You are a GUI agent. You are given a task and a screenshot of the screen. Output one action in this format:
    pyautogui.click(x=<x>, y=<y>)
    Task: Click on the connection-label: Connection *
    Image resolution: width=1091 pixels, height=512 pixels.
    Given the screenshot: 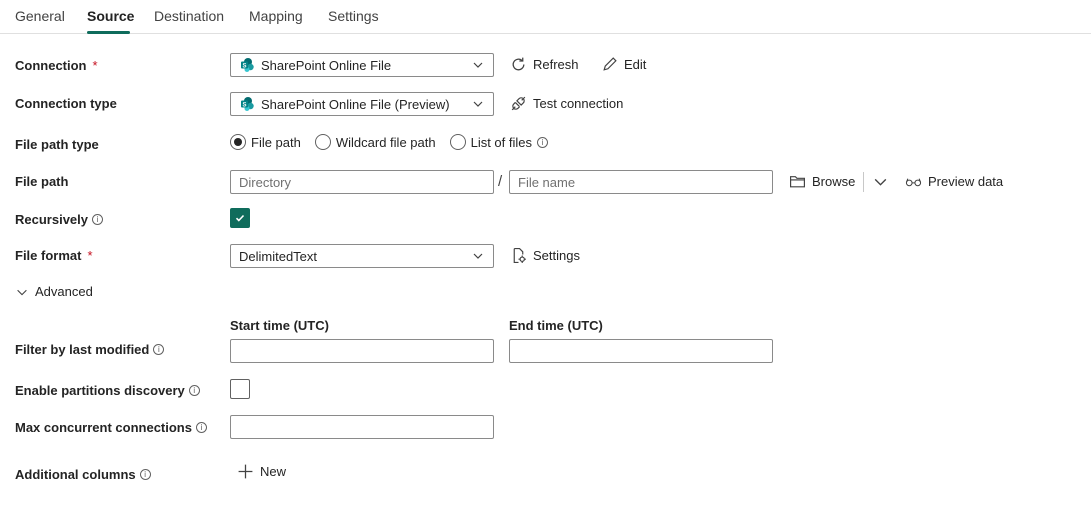 What is the action you would take?
    pyautogui.click(x=56, y=65)
    